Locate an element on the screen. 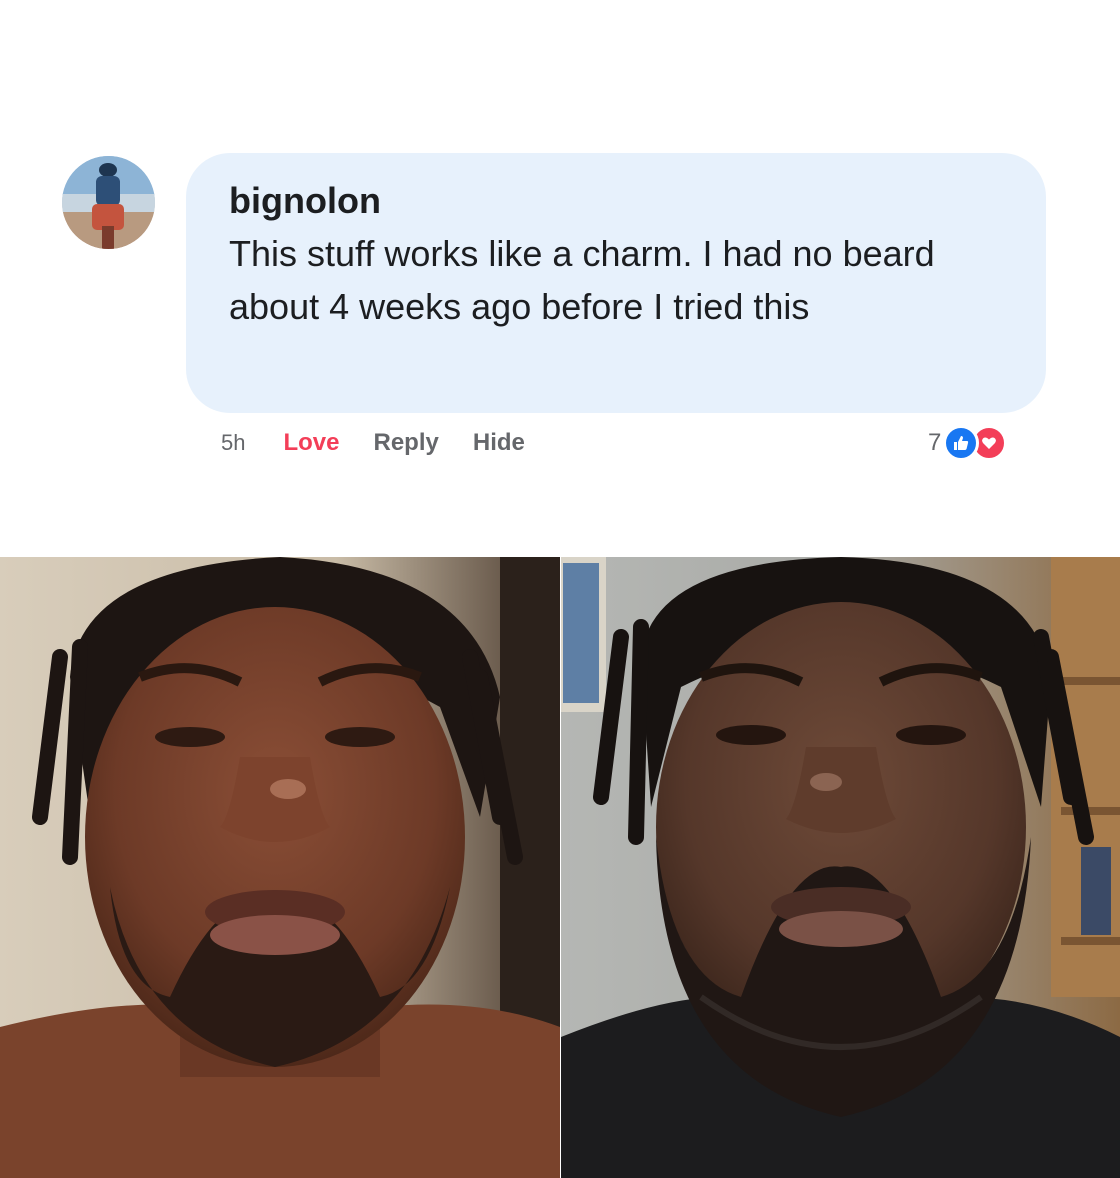  like-icon is located at coordinates (961, 443).